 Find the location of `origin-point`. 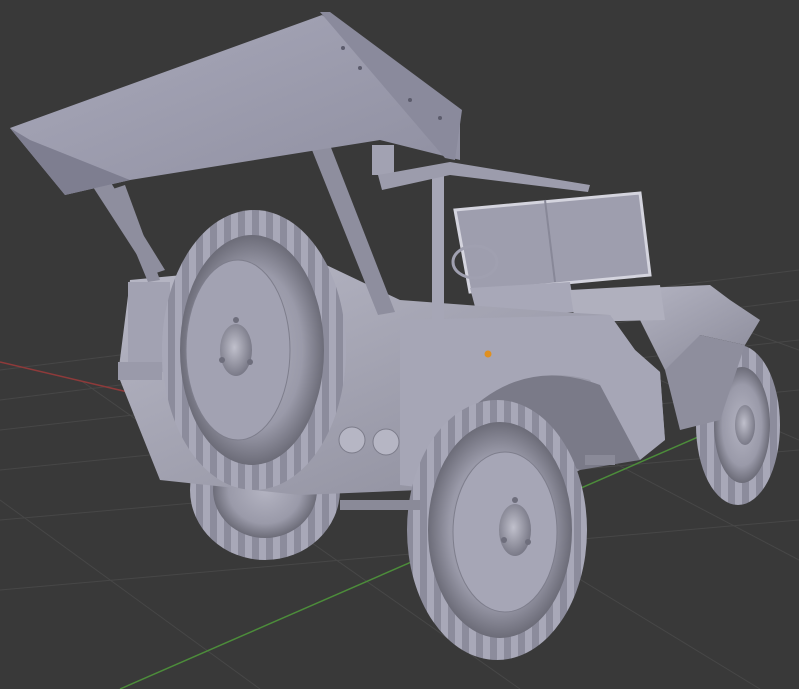

origin-point is located at coordinates (488, 354).